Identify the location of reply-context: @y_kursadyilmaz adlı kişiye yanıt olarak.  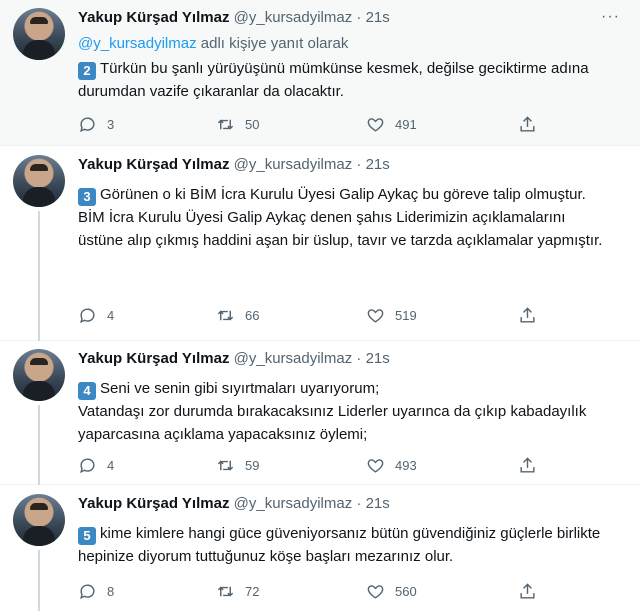
(213, 43).